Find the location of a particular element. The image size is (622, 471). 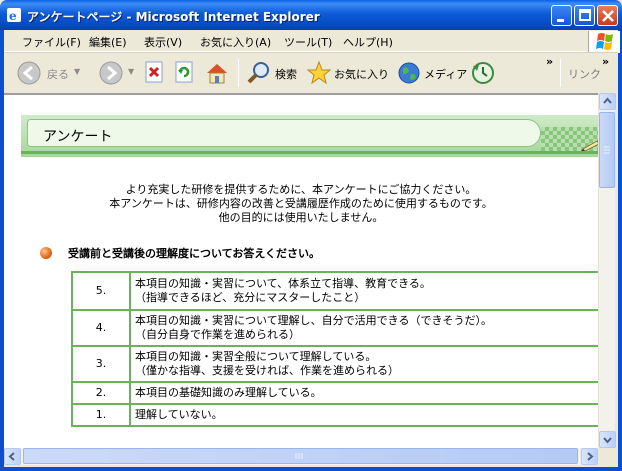

home-icon is located at coordinates (217, 74).